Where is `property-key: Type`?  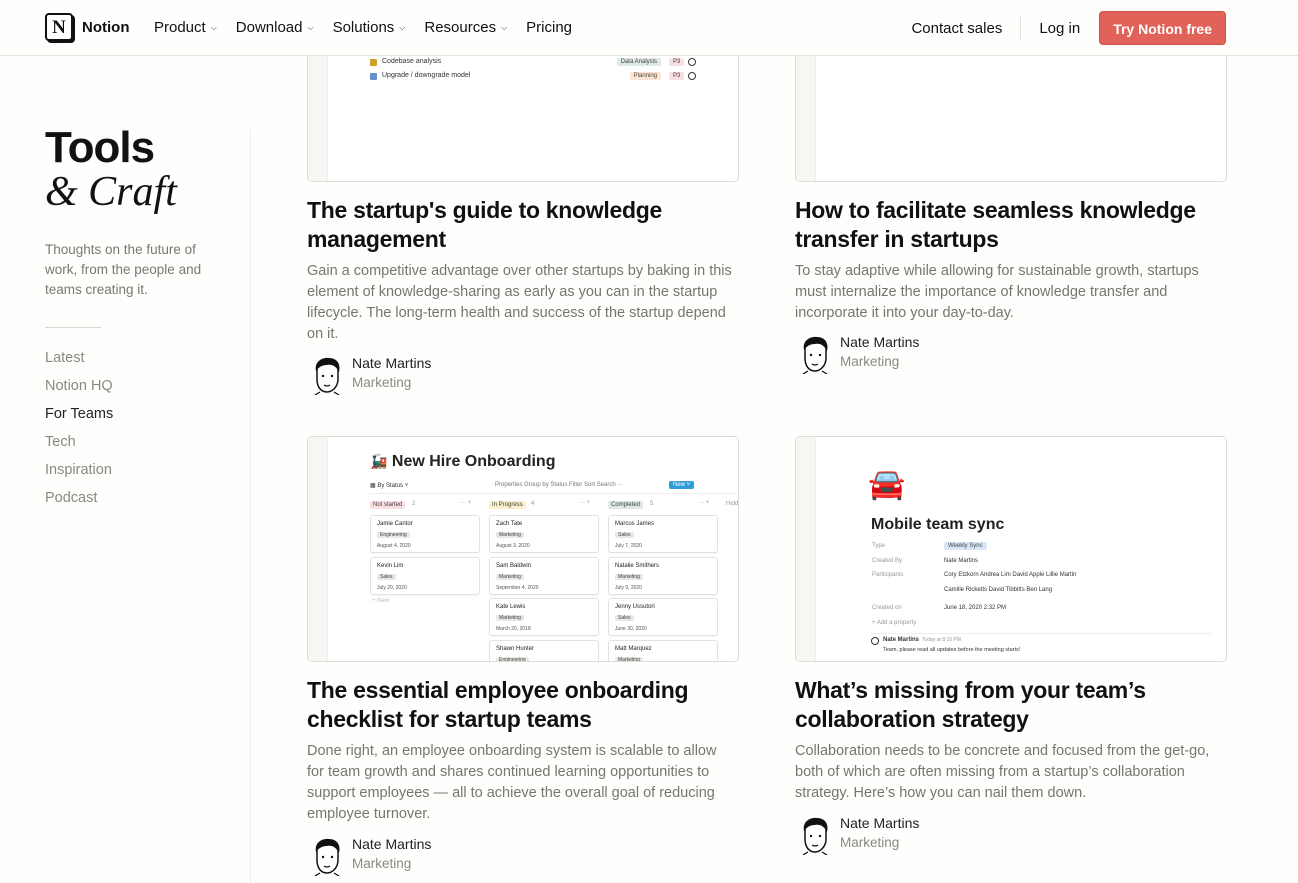 property-key: Type is located at coordinates (879, 546).